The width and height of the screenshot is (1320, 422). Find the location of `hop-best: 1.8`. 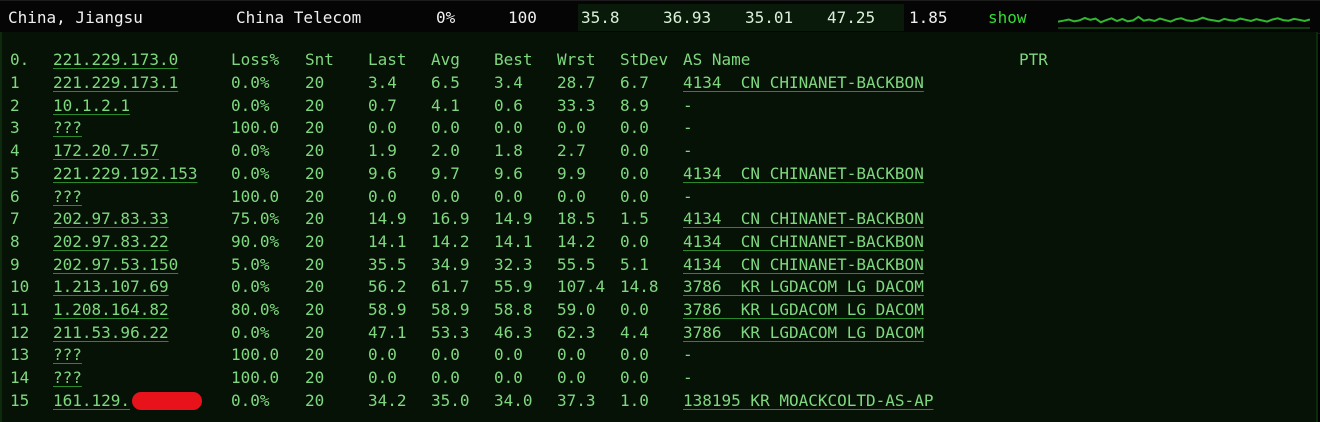

hop-best: 1.8 is located at coordinates (508, 151).